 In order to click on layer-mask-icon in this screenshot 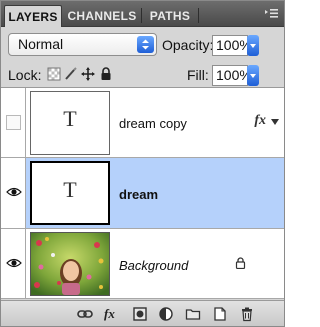, I will do `click(140, 314)`.